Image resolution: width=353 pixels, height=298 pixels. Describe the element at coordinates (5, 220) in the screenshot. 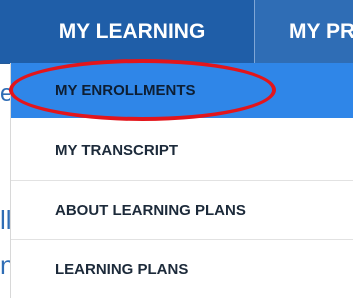

I see `background-text-fragment: ll` at that location.